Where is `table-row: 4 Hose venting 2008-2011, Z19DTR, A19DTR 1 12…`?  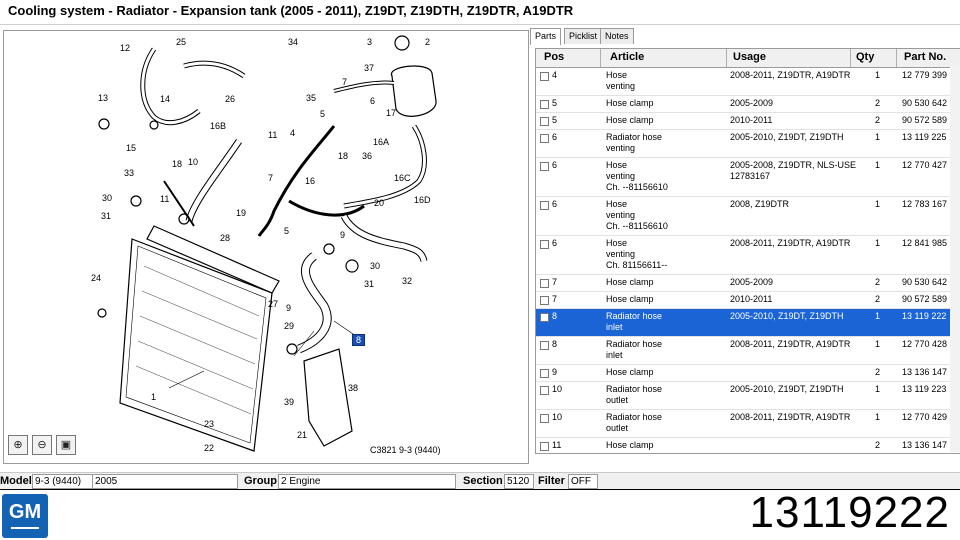 table-row: 4 Hose venting 2008-2011, Z19DTR, A19DTR 1 12… is located at coordinates (748, 82).